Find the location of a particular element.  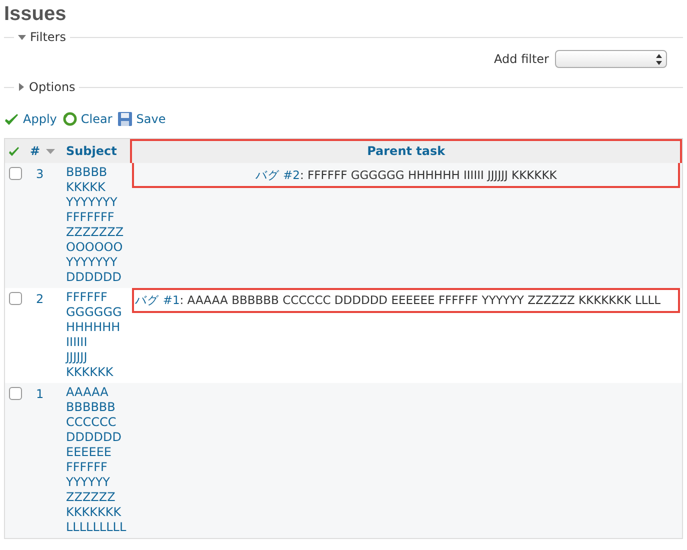

save-link: Save is located at coordinates (142, 119).